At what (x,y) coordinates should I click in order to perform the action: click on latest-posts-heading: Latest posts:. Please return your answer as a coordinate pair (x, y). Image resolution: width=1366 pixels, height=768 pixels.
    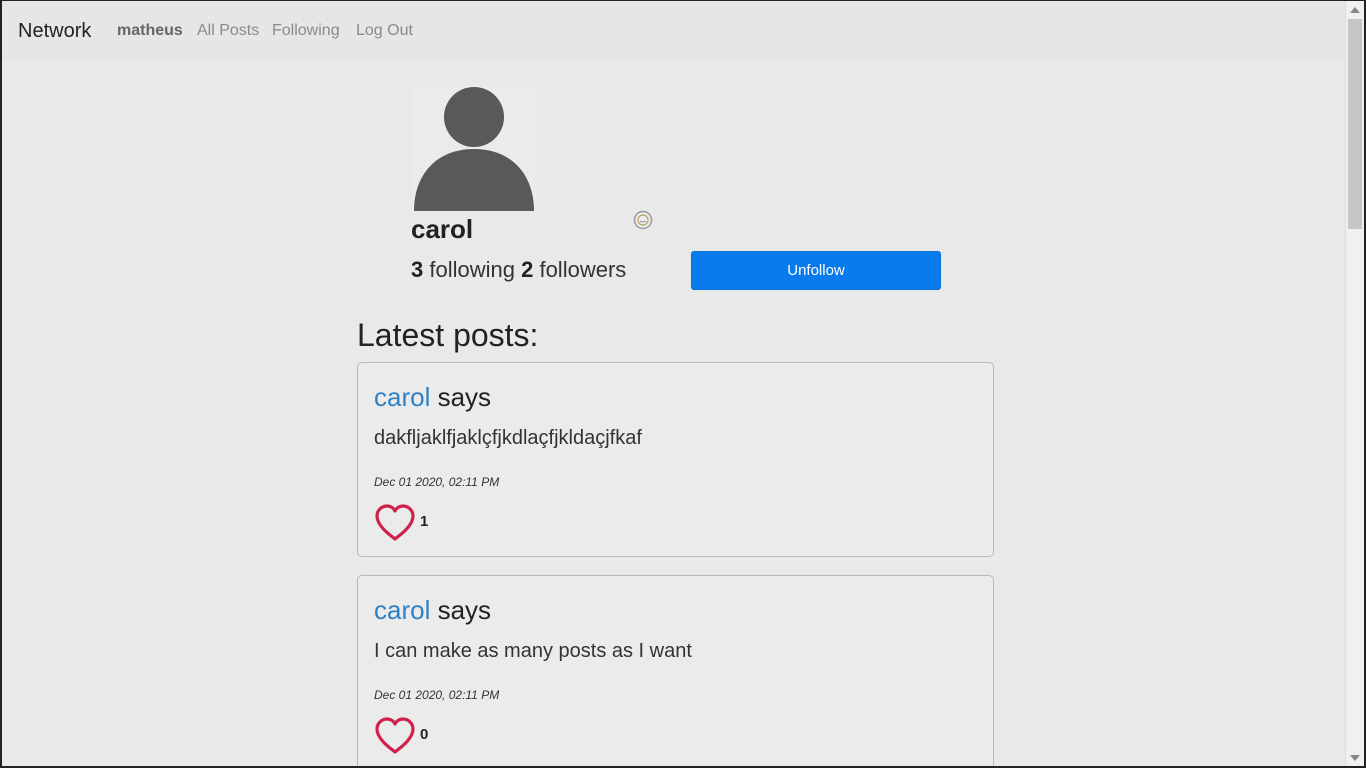
    Looking at the image, I should click on (448, 335).